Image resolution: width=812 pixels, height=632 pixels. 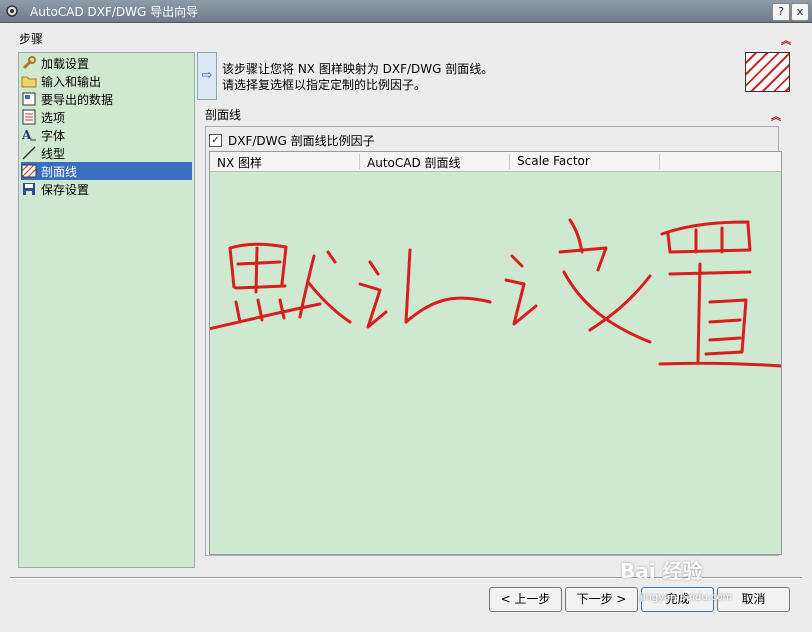 I want to click on collapse-steps-icon: ︽, so click(x=786, y=39).